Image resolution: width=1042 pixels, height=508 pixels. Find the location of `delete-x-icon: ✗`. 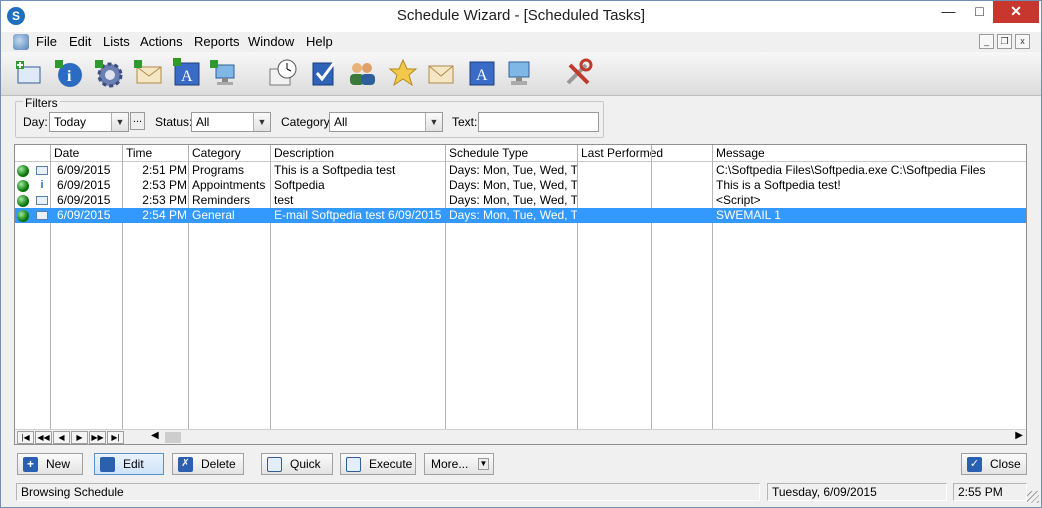

delete-x-icon: ✗ is located at coordinates (185, 464).